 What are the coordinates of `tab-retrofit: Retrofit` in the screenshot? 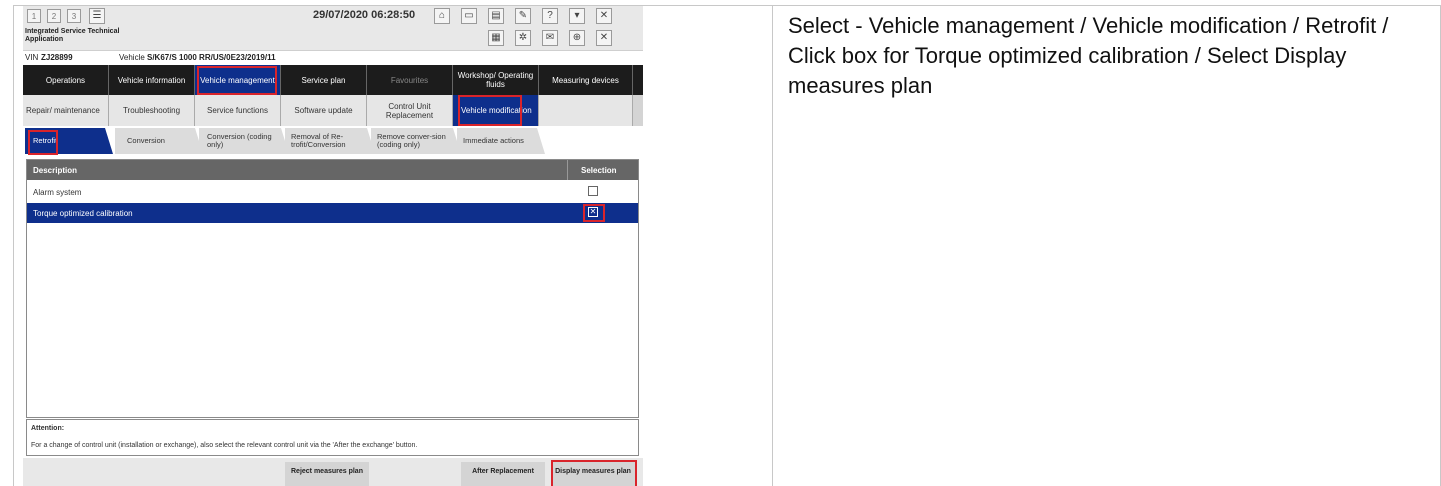 It's located at (69, 141).